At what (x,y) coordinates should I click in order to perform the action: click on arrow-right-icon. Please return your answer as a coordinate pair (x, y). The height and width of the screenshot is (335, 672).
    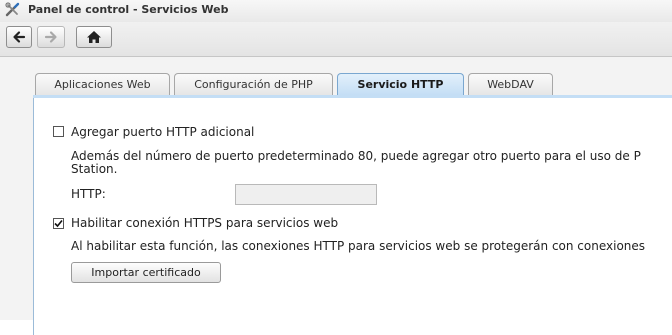
    Looking at the image, I should click on (50, 37).